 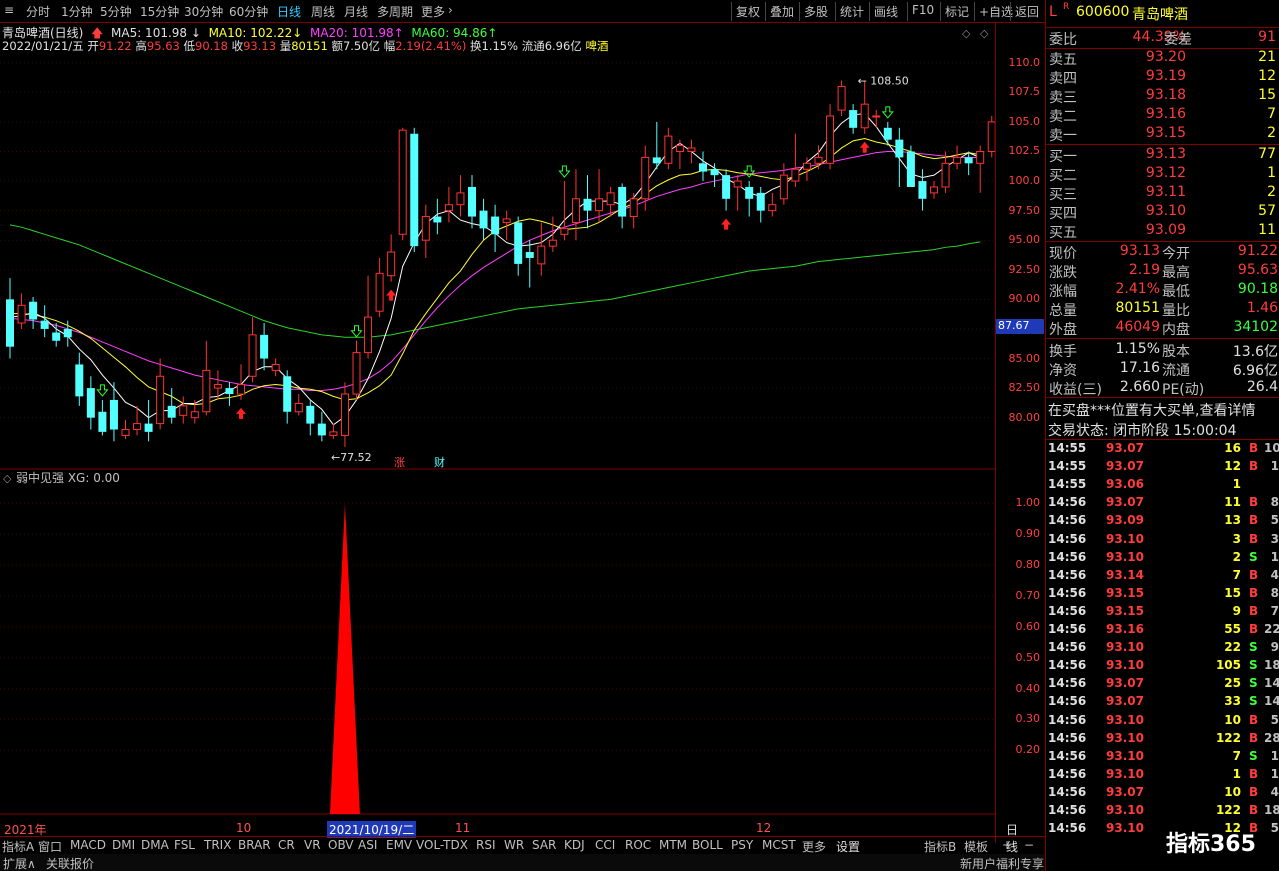 What do you see at coordinates (638, 845) in the screenshot?
I see `indicator-tab: ROC` at bounding box center [638, 845].